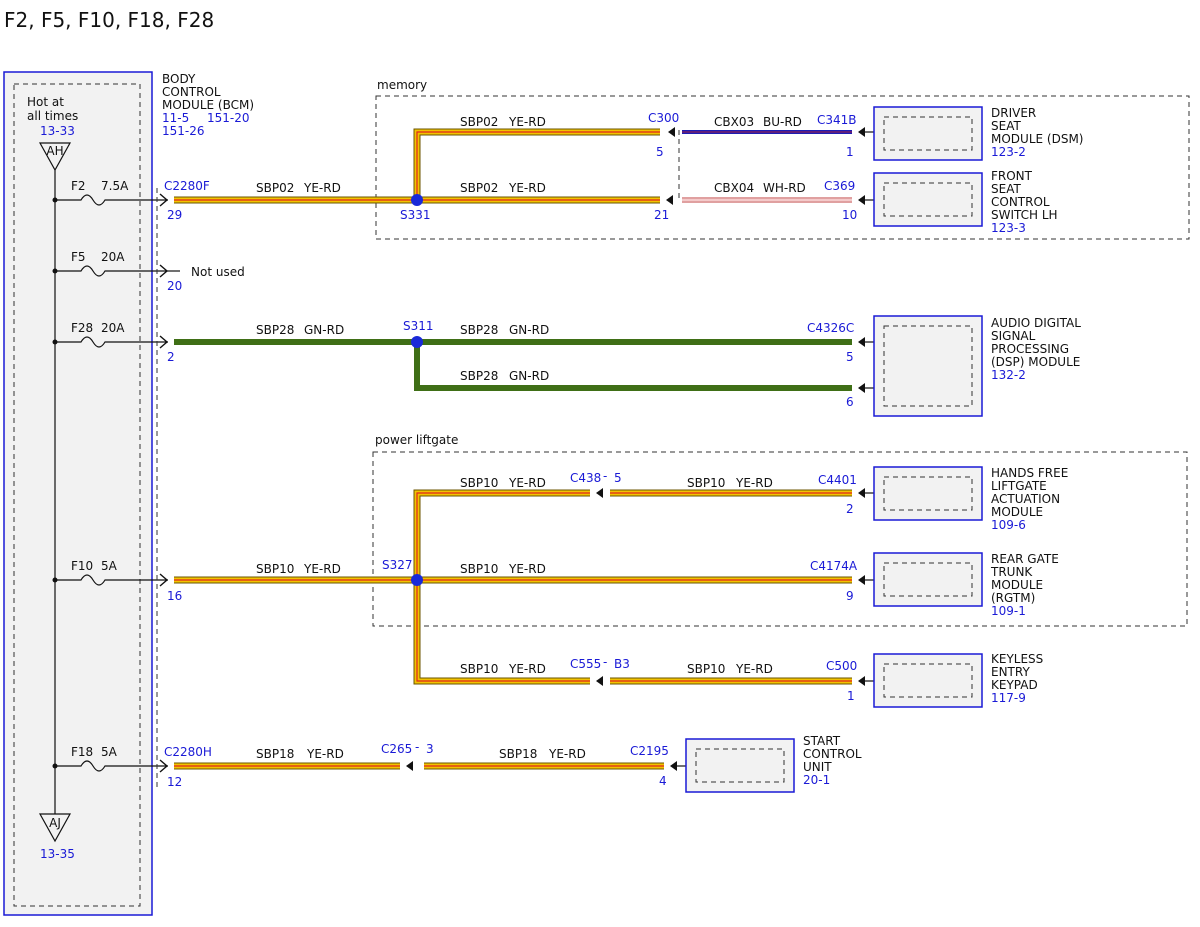  Describe the element at coordinates (1017, 659) in the screenshot. I see `keypad-name-1: KEYLESS` at that location.